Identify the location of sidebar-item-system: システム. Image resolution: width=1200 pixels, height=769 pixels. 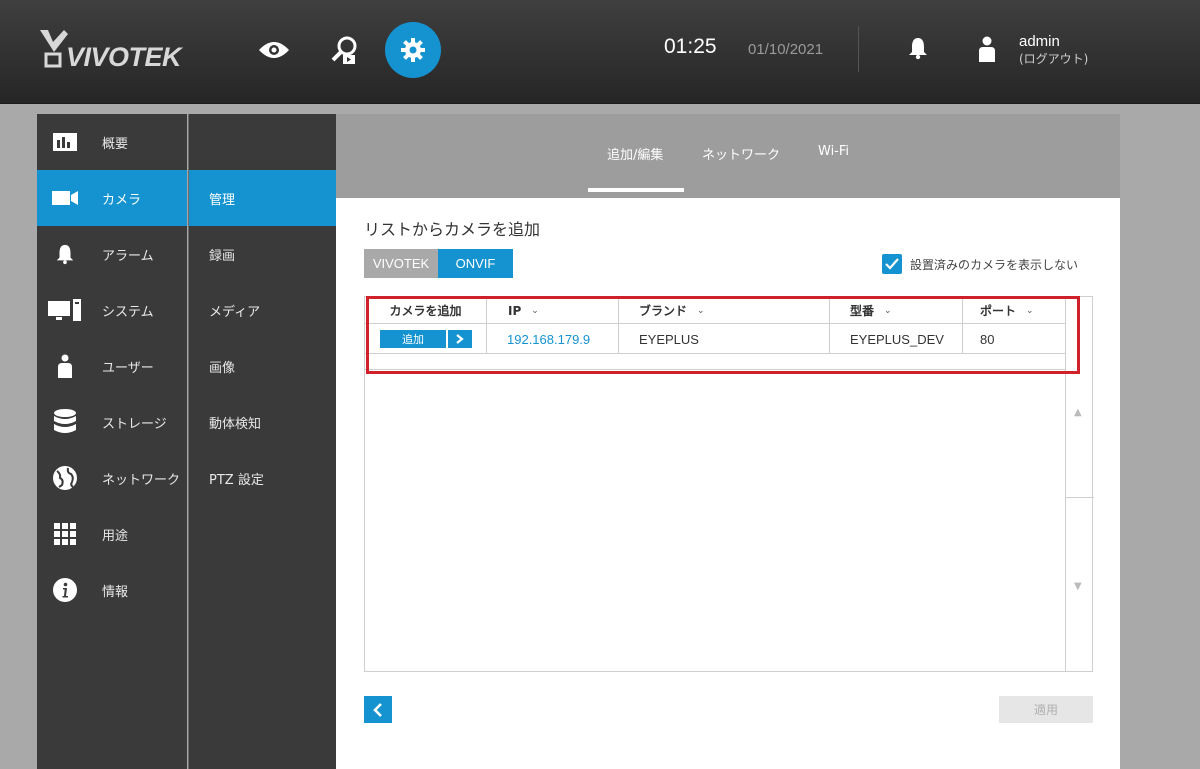
(112, 310).